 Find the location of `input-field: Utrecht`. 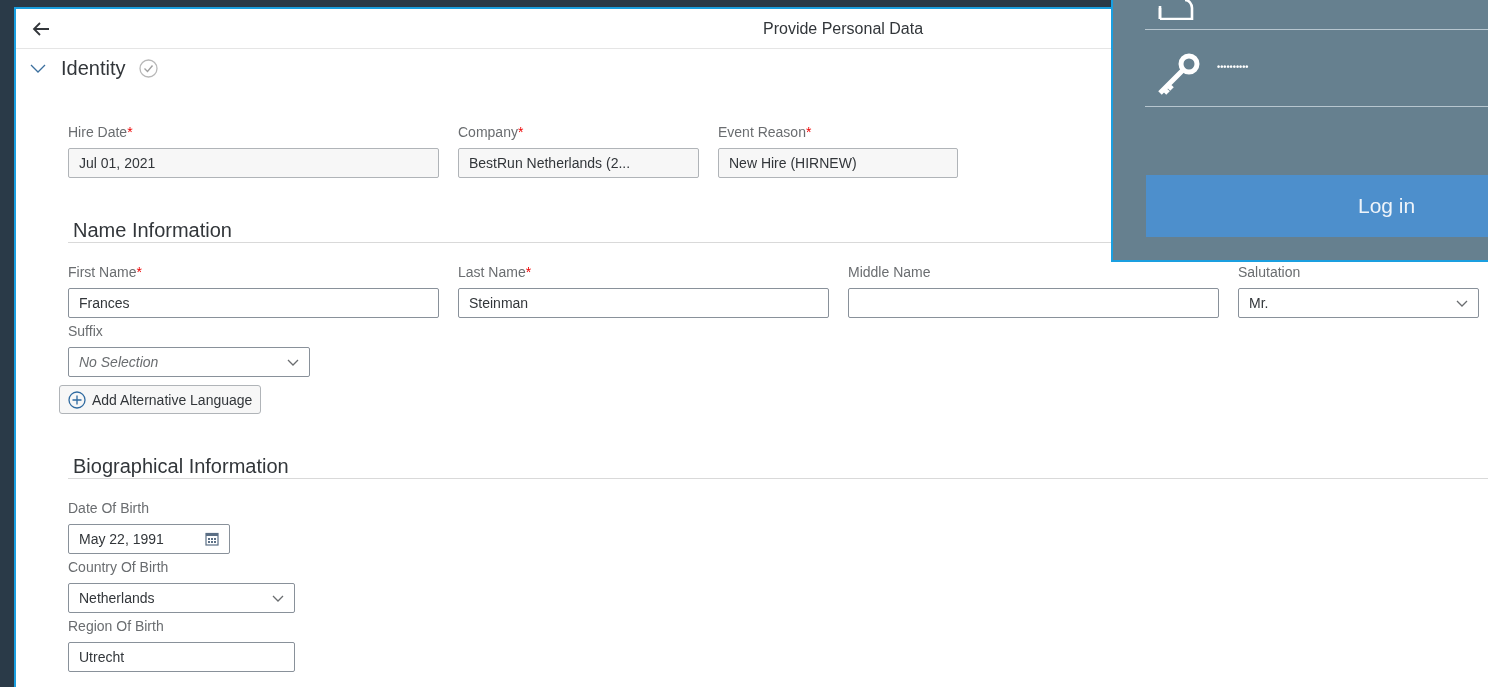

input-field: Utrecht is located at coordinates (181, 657).